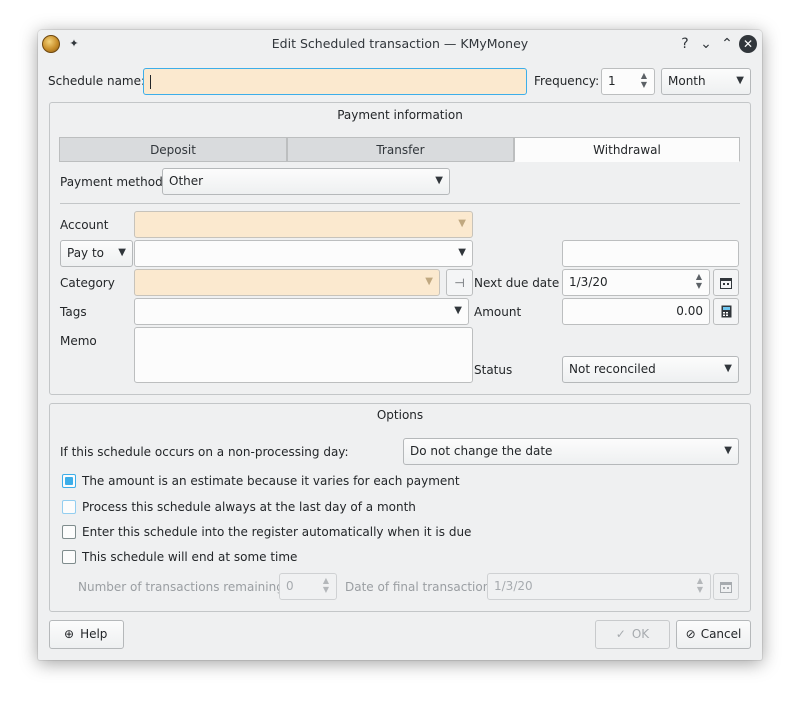 The height and width of the screenshot is (705, 800). Describe the element at coordinates (517, 283) in the screenshot. I see `next-due-date-label: Next due date` at that location.